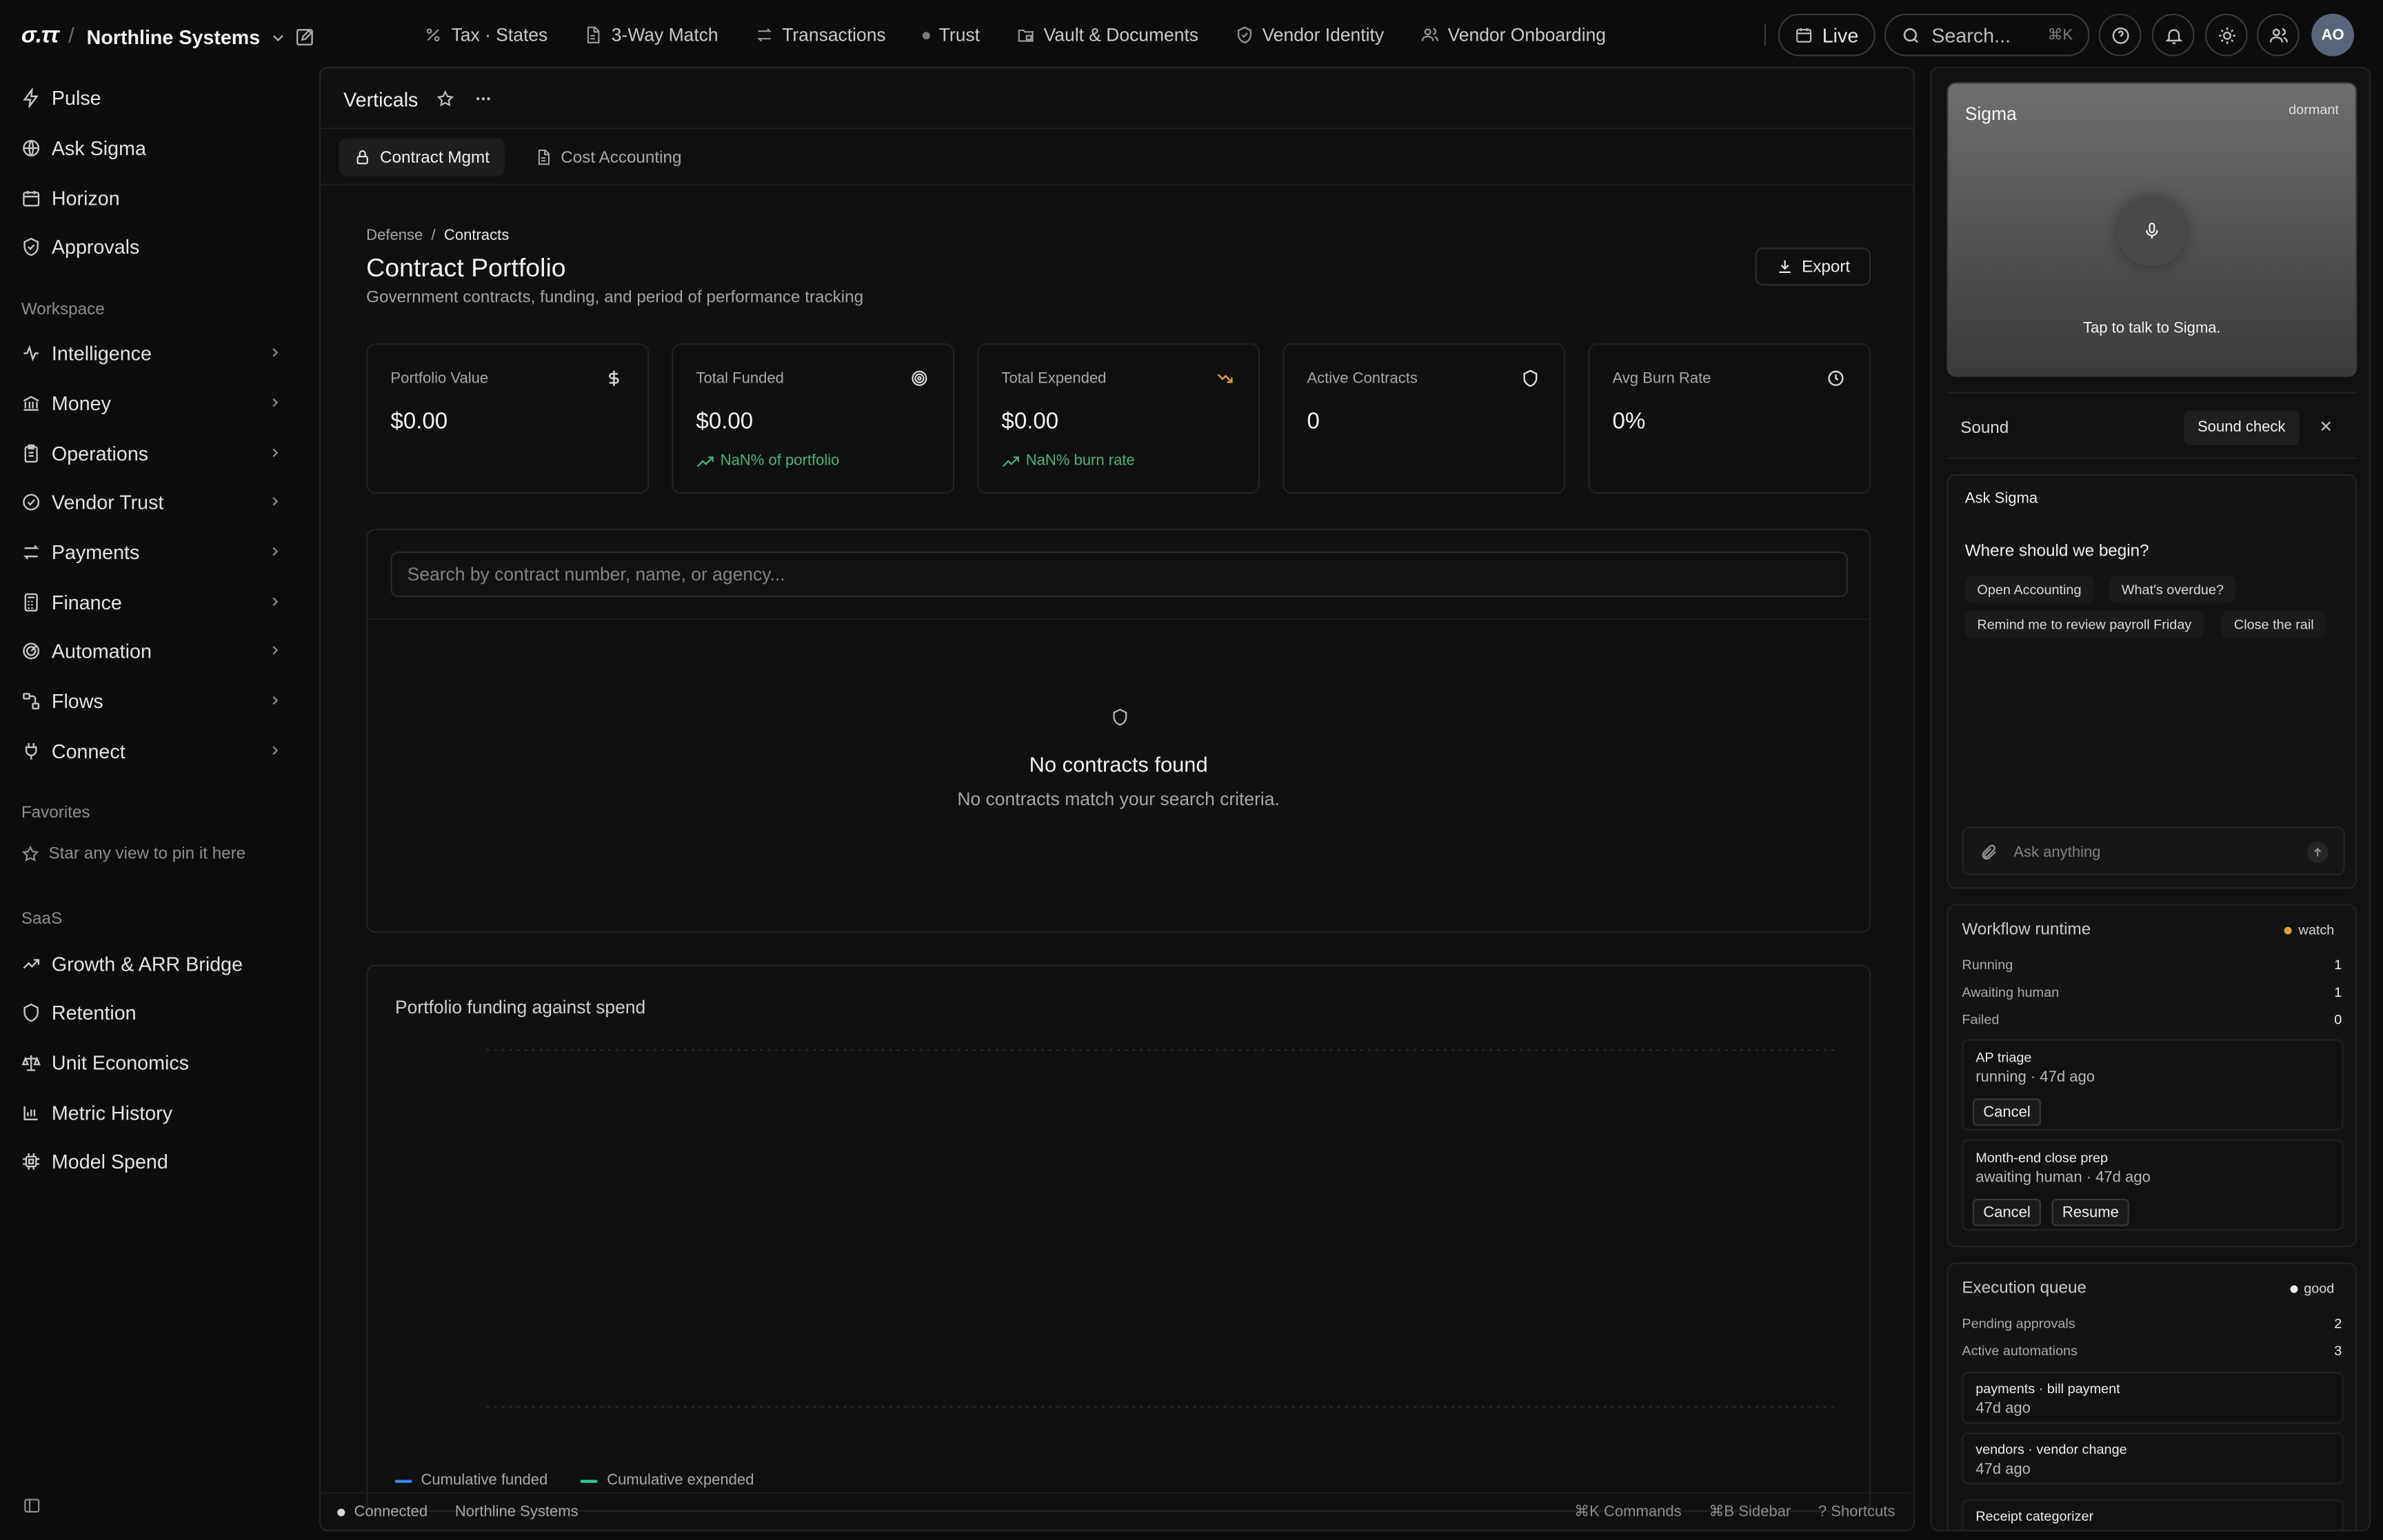  Describe the element at coordinates (1987, 35) in the screenshot. I see `global-search-button: Search... ⌘K` at that location.